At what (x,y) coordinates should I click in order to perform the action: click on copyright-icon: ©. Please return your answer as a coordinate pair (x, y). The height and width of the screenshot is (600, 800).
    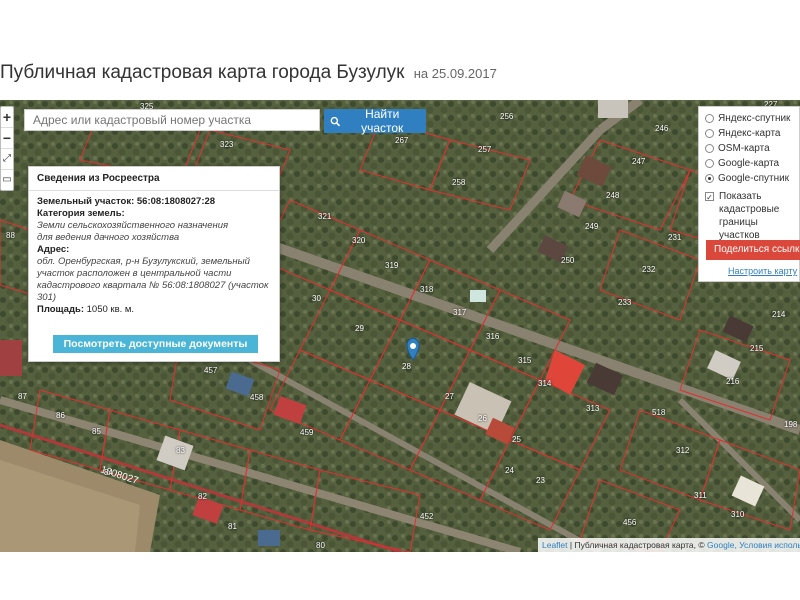
    Looking at the image, I should click on (701, 545).